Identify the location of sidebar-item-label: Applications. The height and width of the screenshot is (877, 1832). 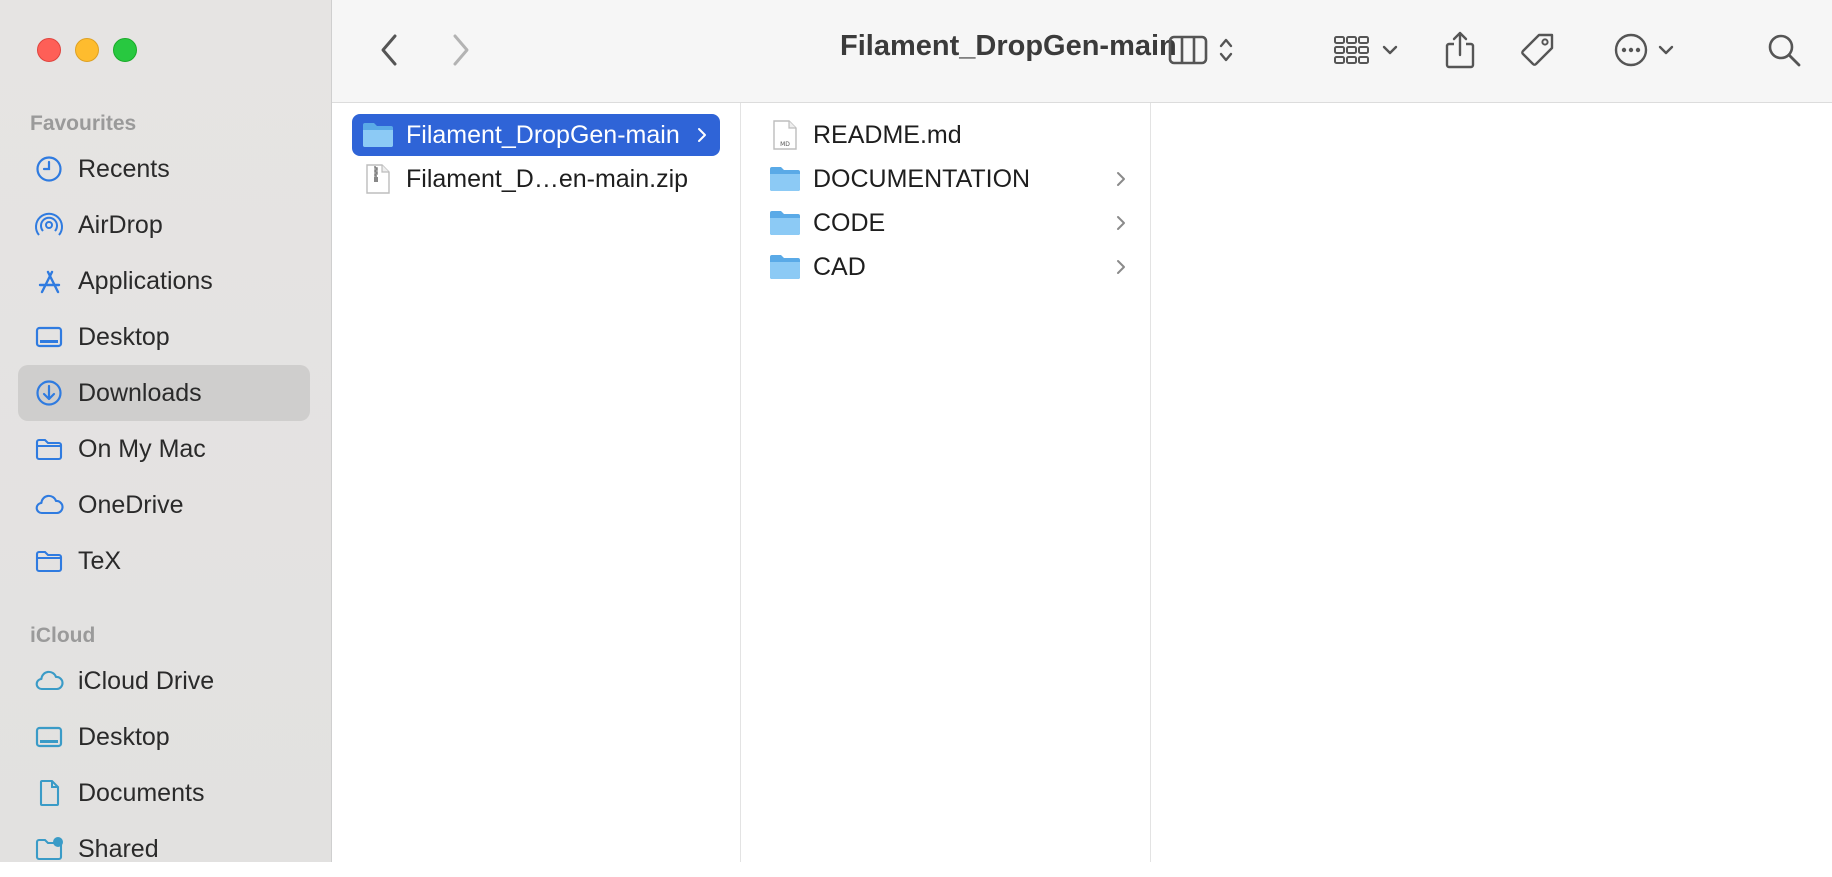
(145, 280).